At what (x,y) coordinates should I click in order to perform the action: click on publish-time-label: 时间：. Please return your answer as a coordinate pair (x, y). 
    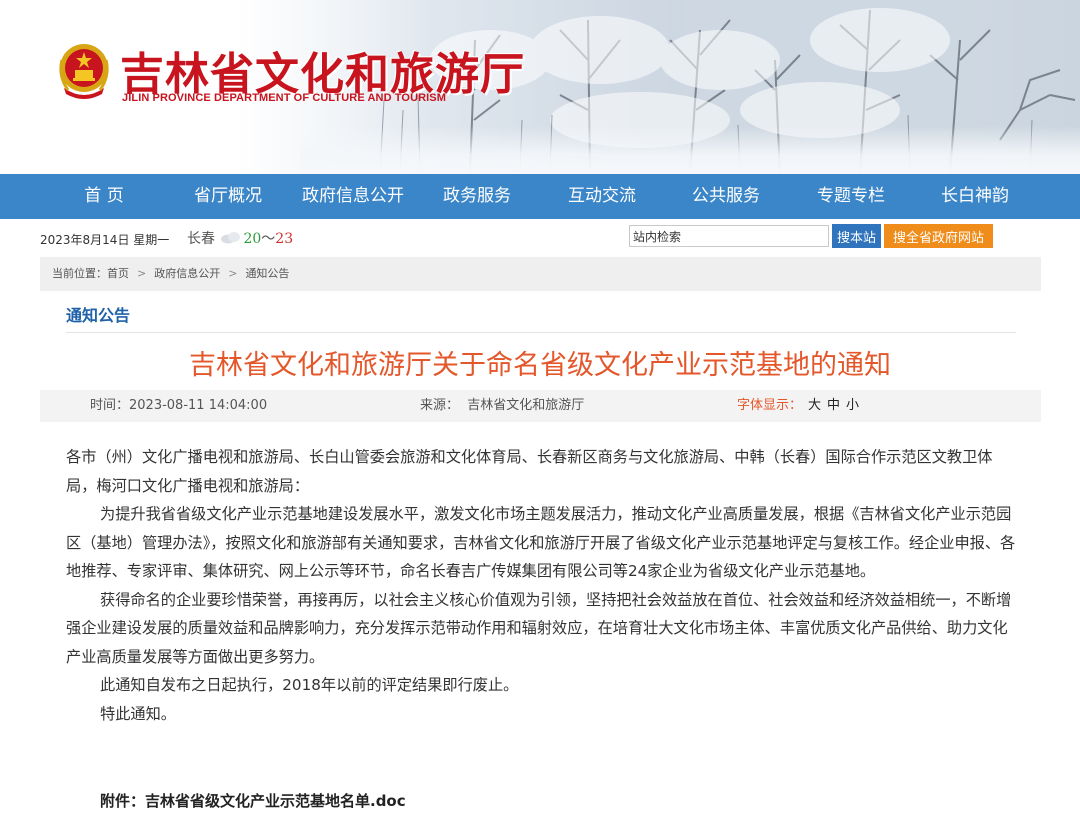
    Looking at the image, I should click on (110, 405).